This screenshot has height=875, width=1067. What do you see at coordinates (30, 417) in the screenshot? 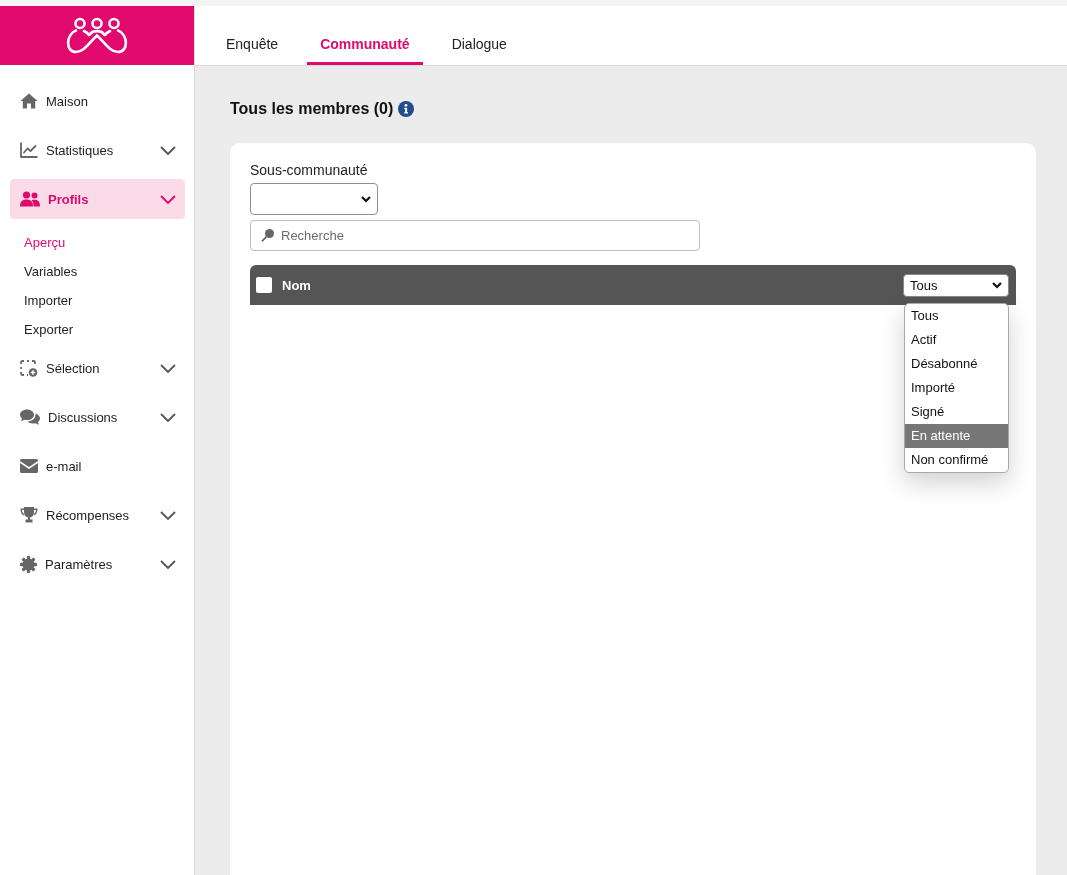
I see `speech-bubbles-icon` at bounding box center [30, 417].